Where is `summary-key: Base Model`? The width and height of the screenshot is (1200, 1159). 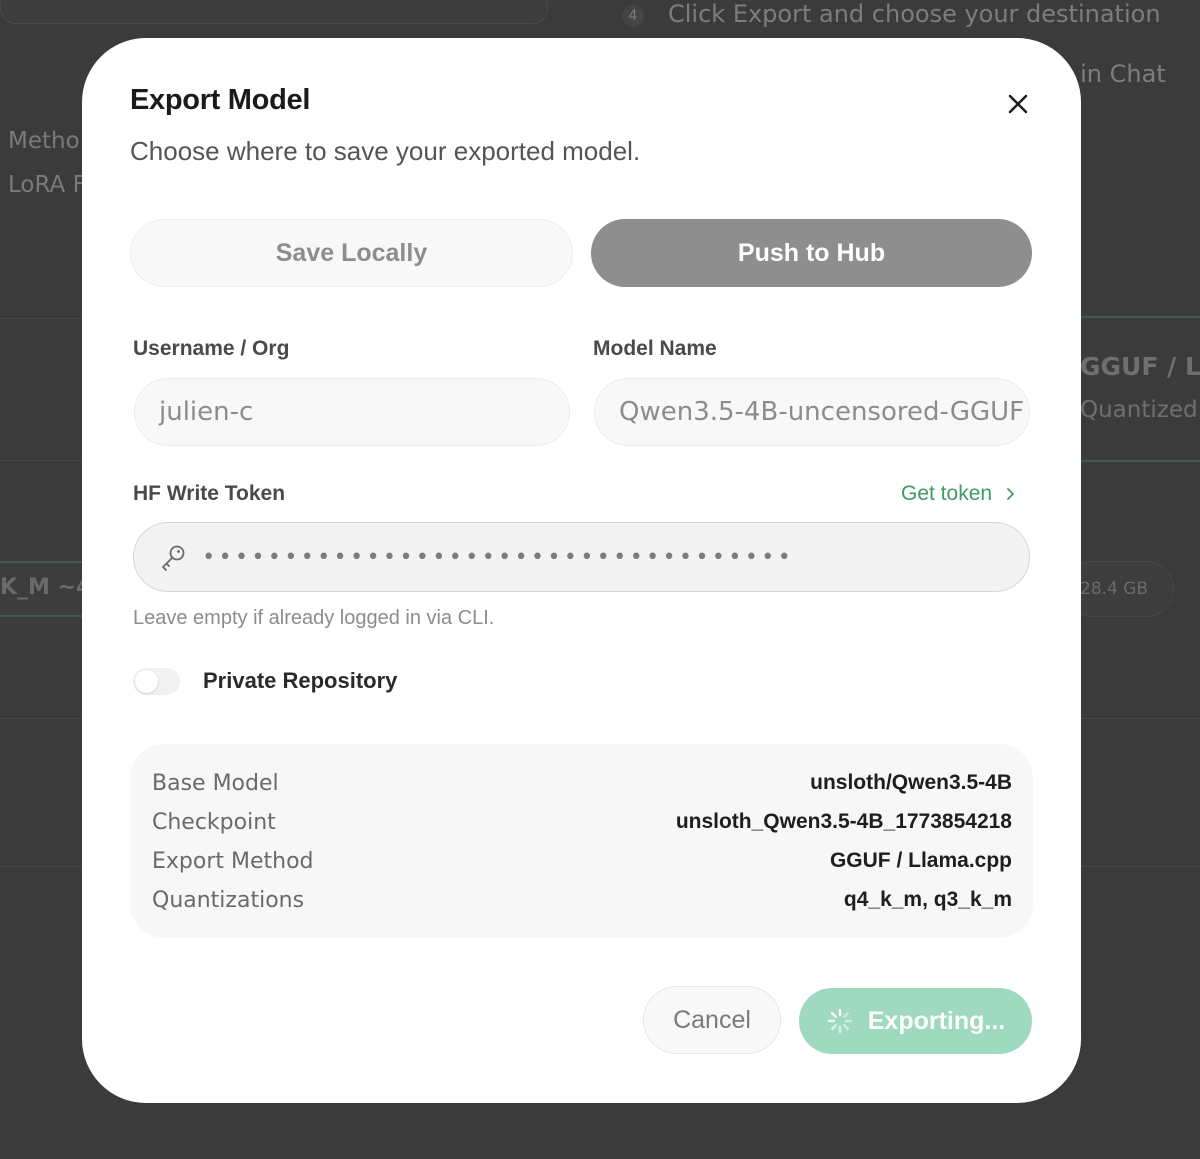 summary-key: Base Model is located at coordinates (215, 783).